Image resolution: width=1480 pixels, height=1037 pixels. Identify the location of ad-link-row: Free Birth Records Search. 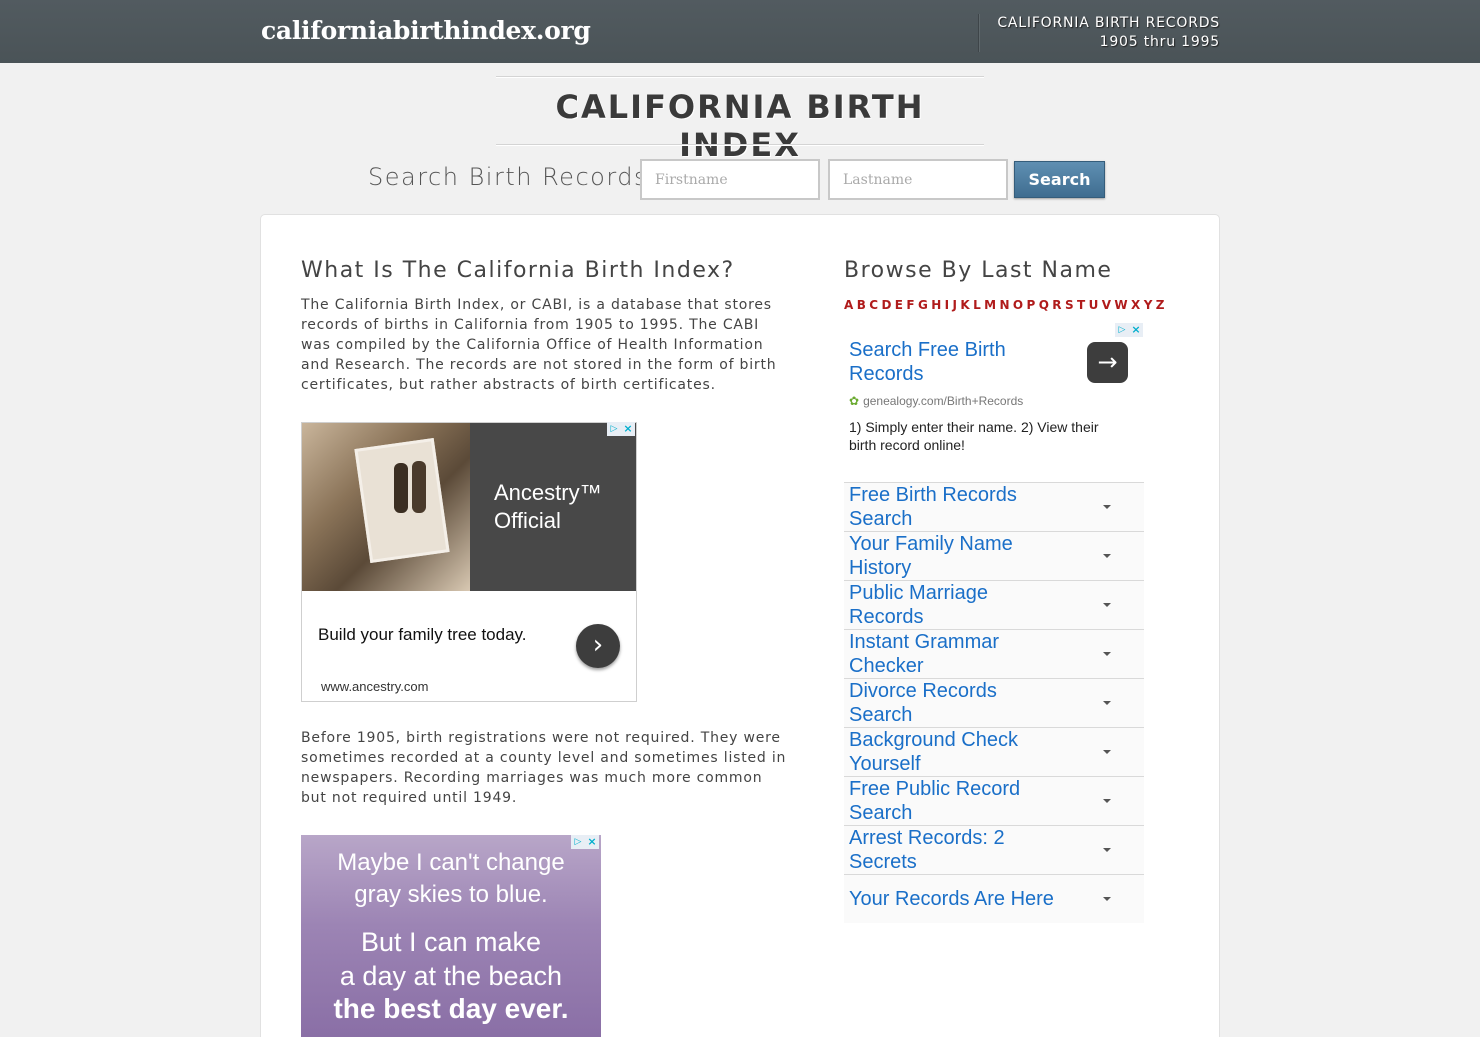
(994, 506).